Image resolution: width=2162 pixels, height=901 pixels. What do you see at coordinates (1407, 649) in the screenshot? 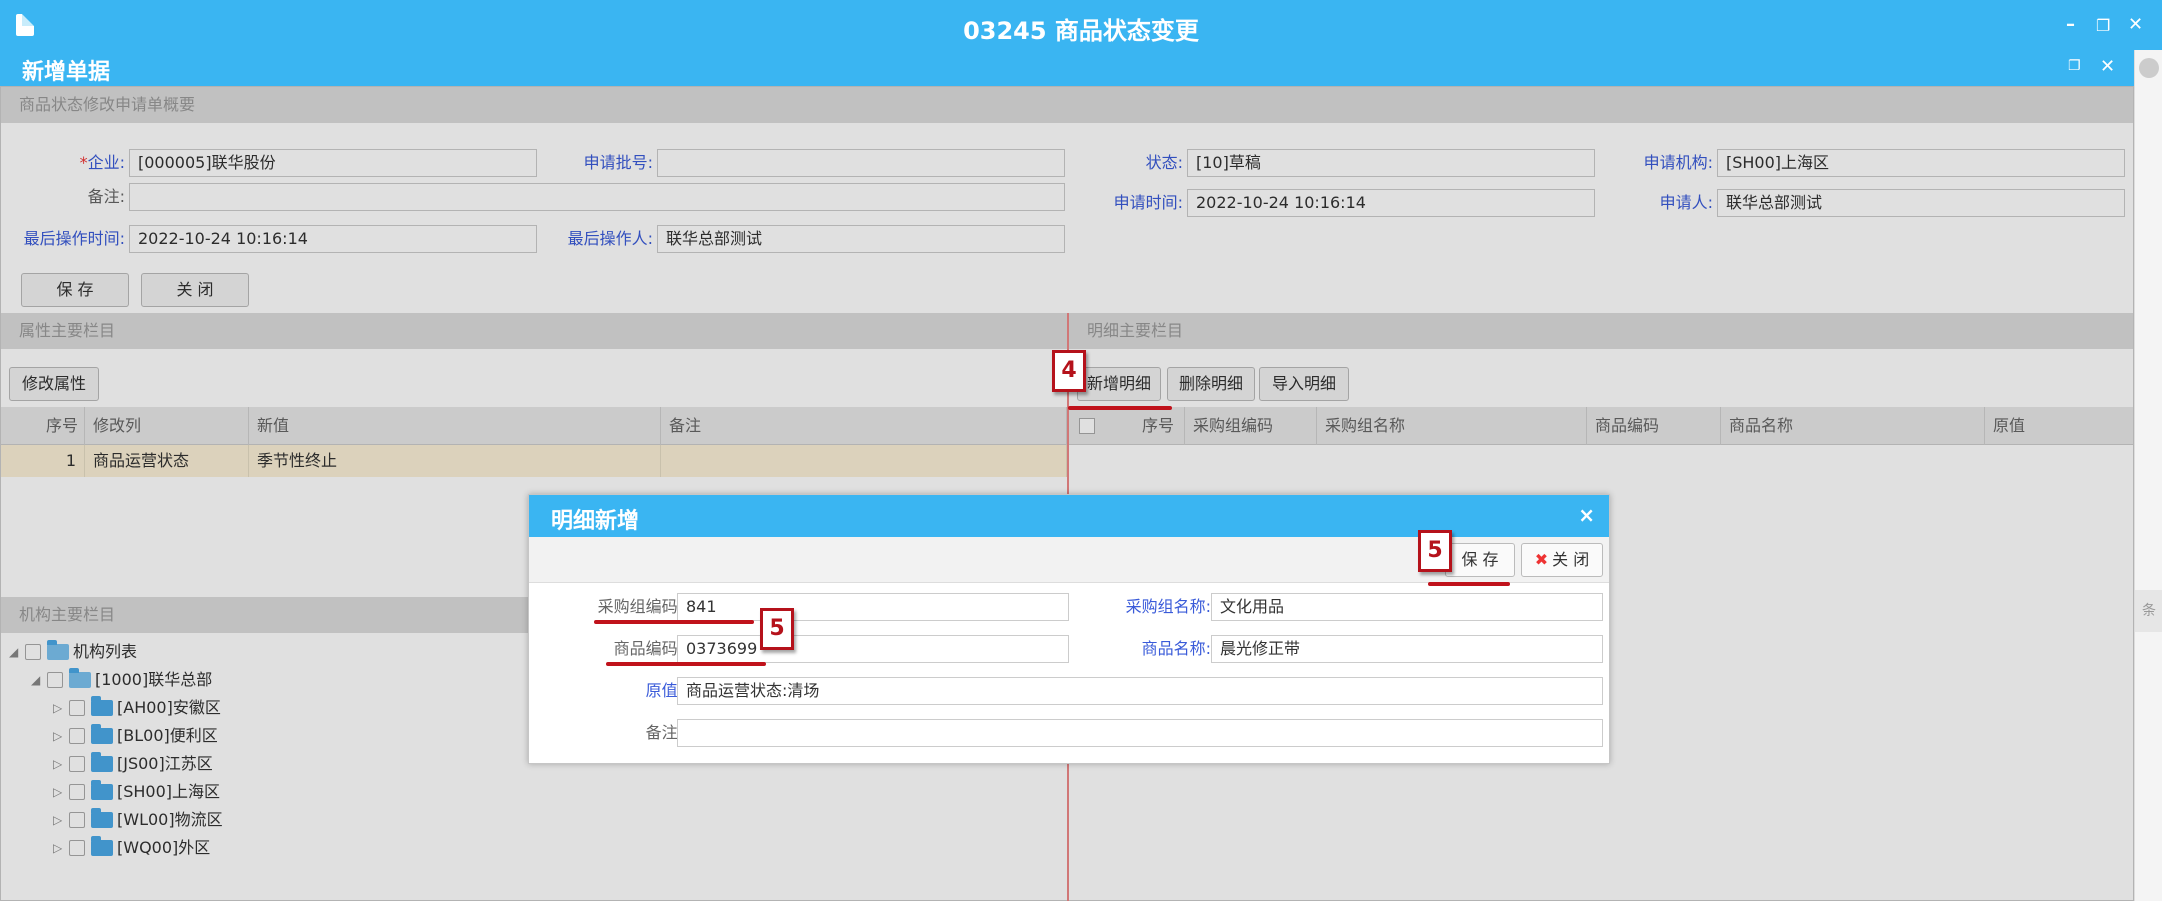
I see `goods-name-field: 晨光修正带` at bounding box center [1407, 649].